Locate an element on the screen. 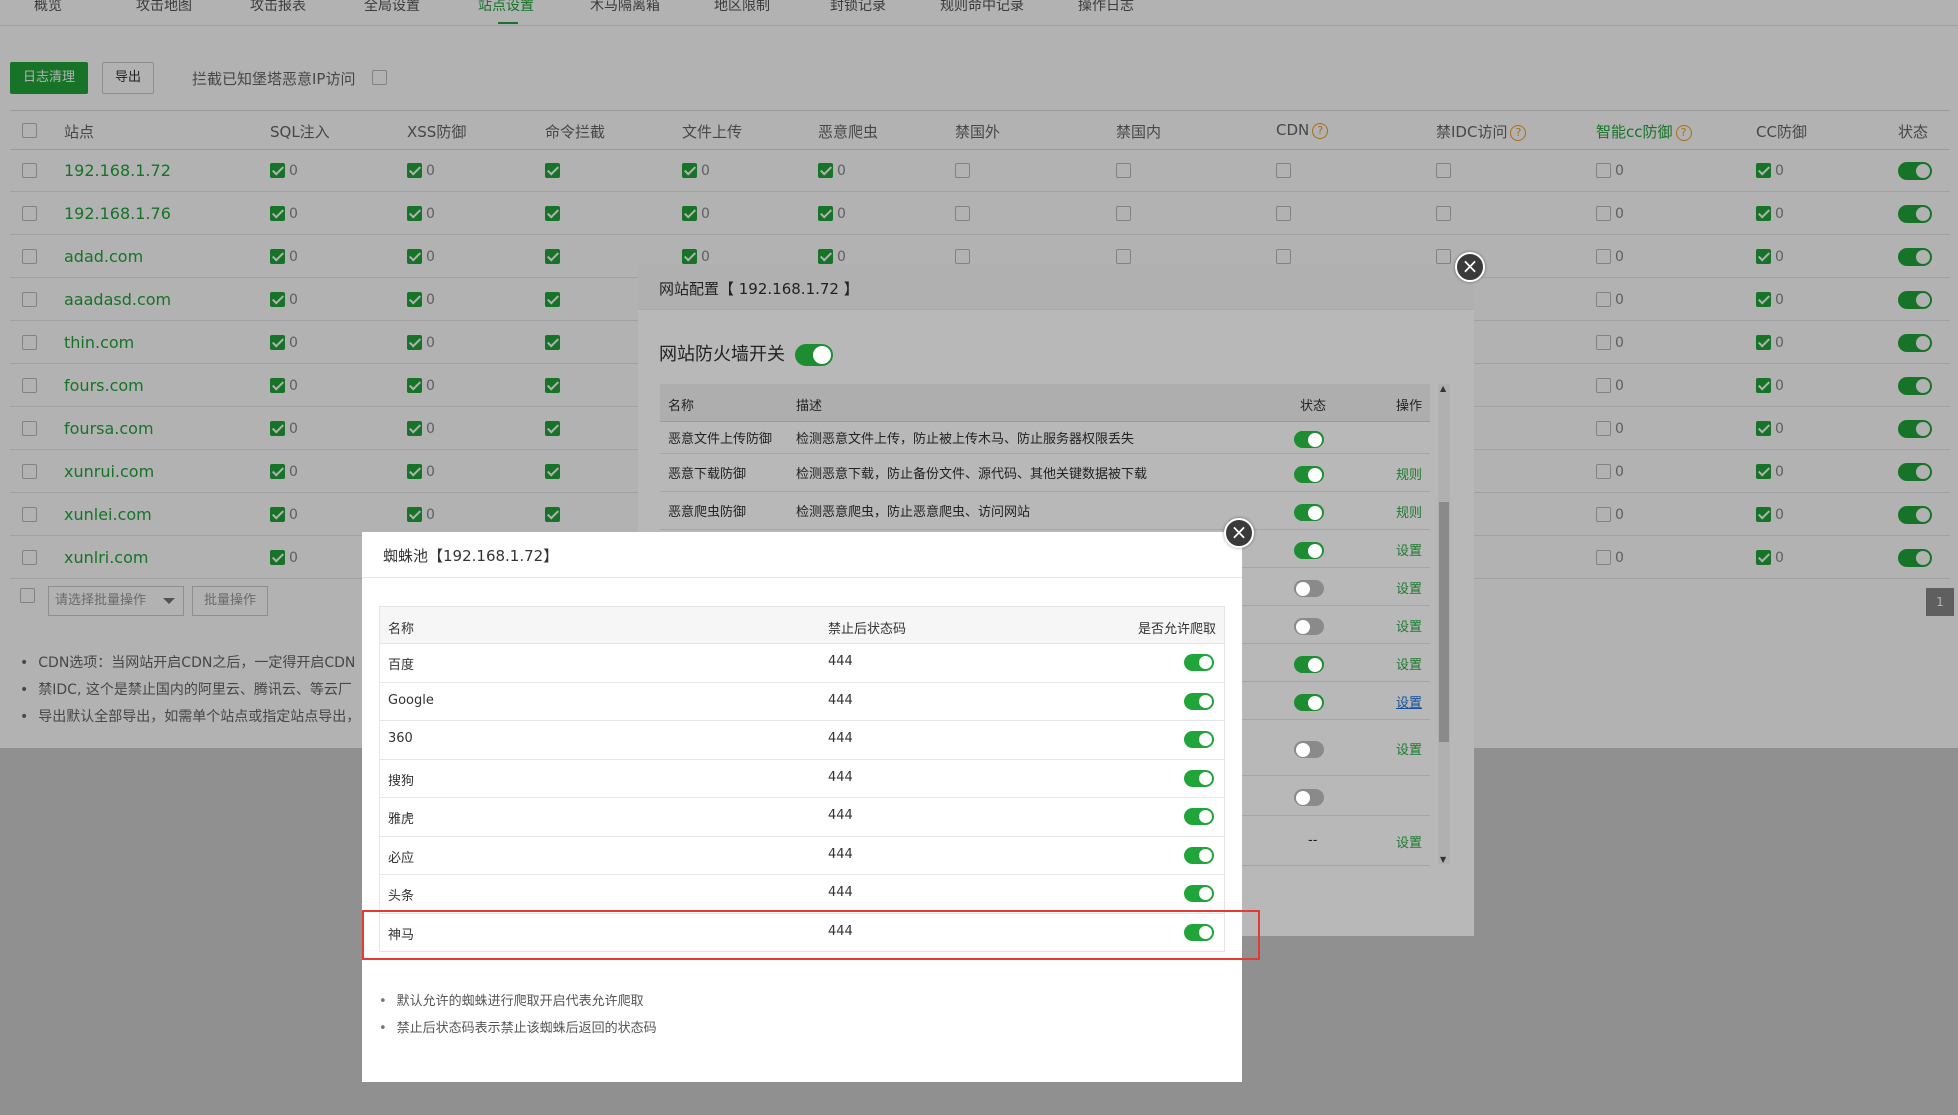  table-row: 头条 444 is located at coordinates (802, 894).